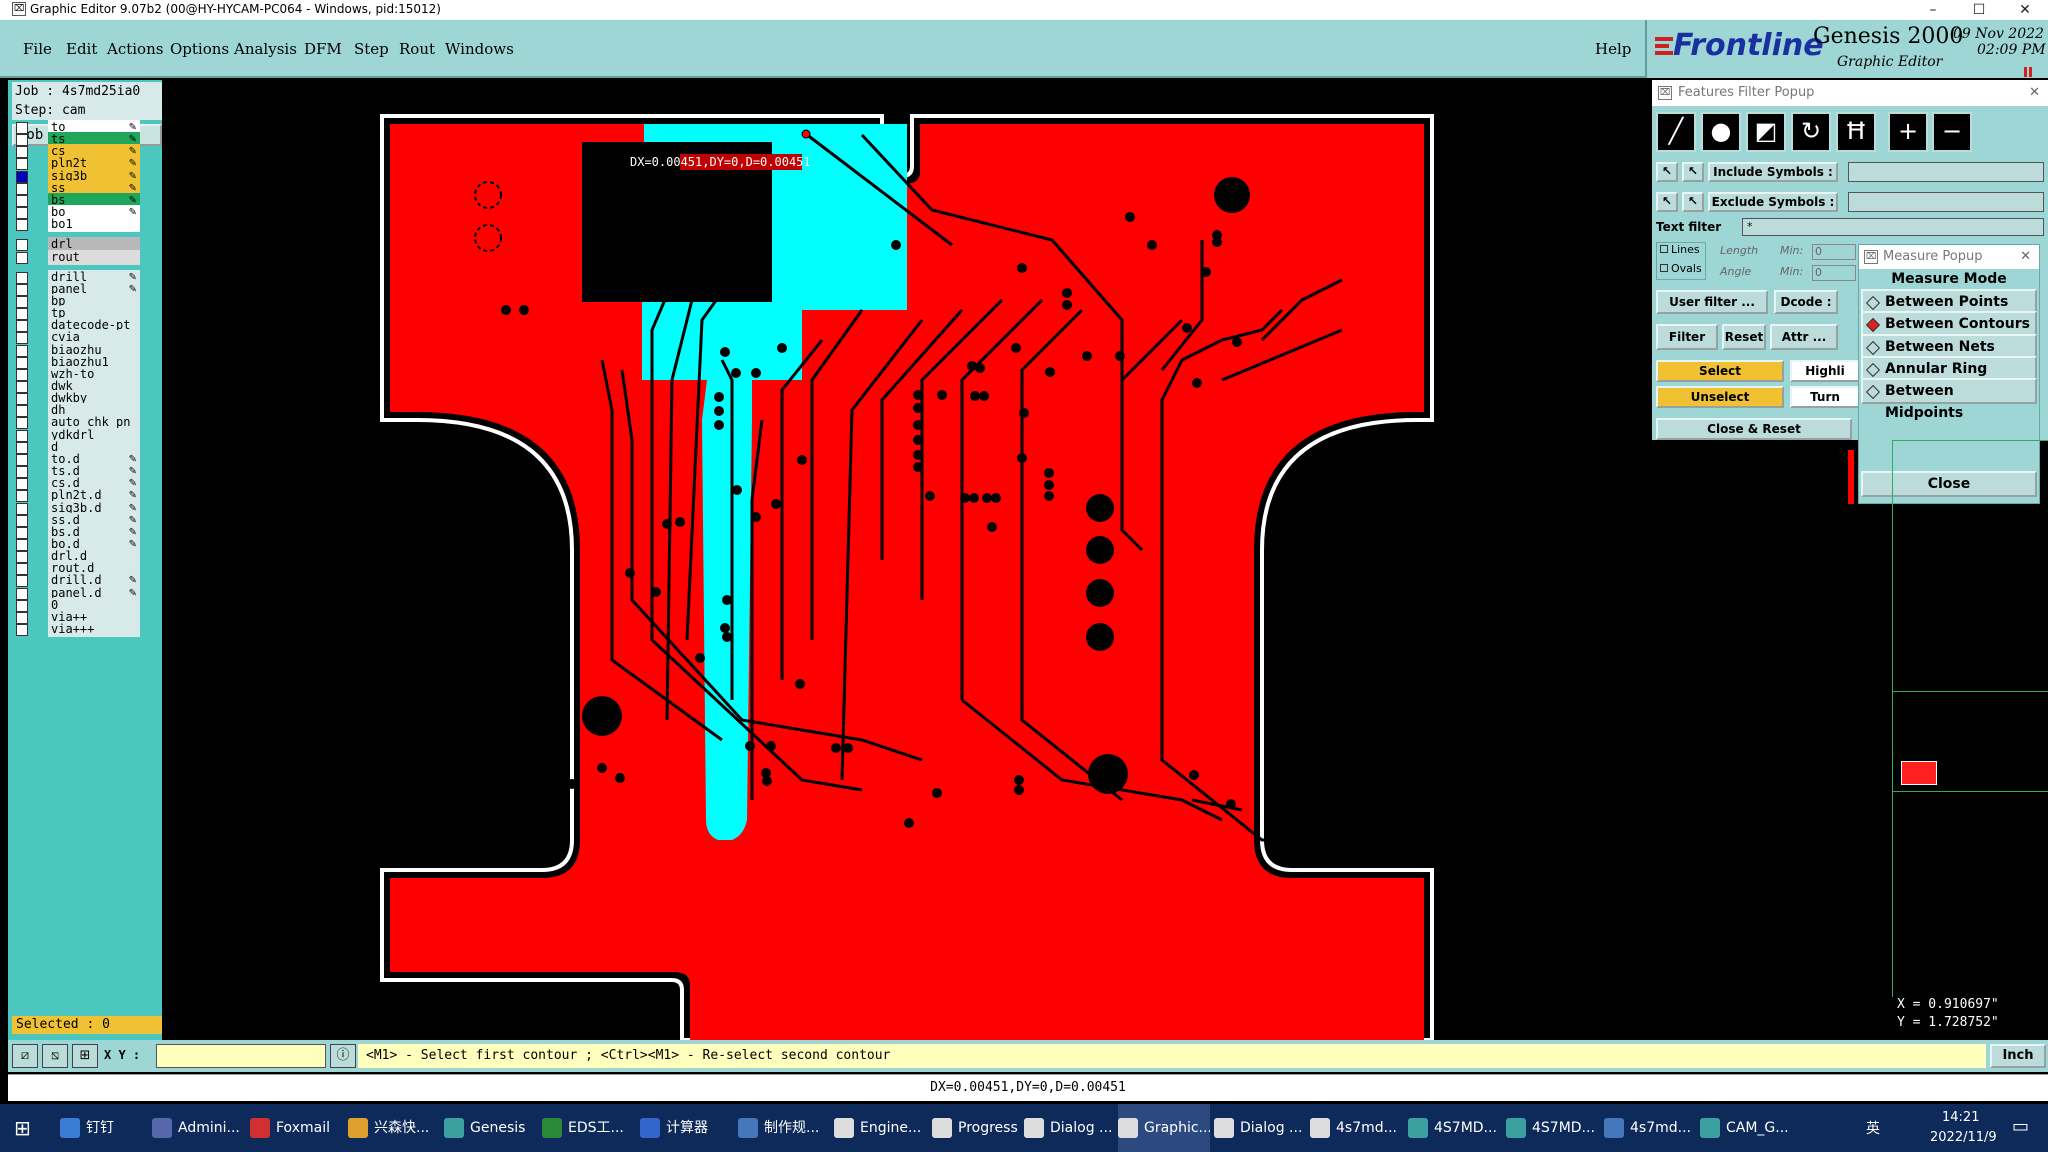 This screenshot has width=2048, height=1152. What do you see at coordinates (479, 49) in the screenshot?
I see `menu-windows: Windows` at bounding box center [479, 49].